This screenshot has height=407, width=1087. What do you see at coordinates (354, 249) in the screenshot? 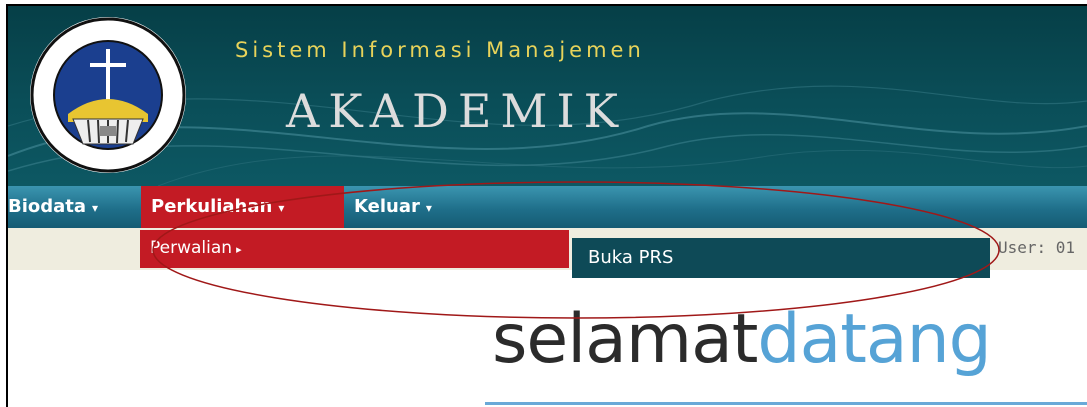
I see `menu-item-perwalian: Perwalian ▸` at bounding box center [354, 249].